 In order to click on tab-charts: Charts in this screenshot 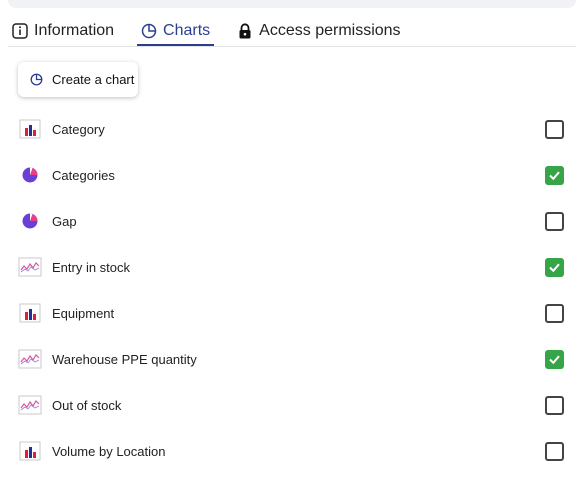, I will do `click(176, 31)`.